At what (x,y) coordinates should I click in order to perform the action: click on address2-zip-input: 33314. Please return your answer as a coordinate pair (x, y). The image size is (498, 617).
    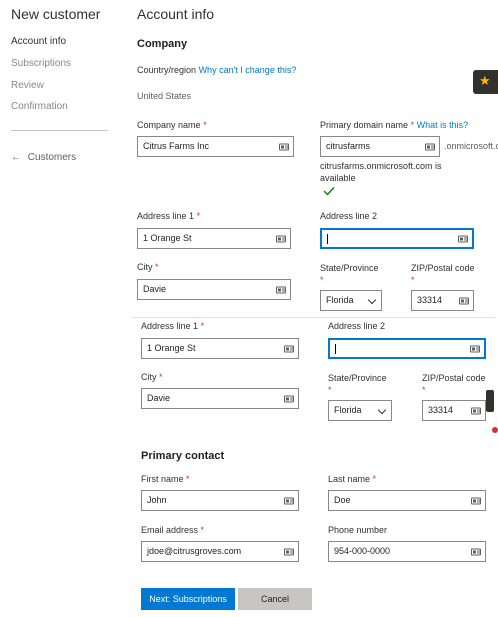
    Looking at the image, I should click on (454, 410).